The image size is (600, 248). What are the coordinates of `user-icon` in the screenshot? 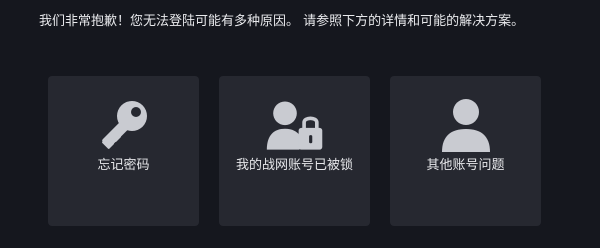 It's located at (466, 126).